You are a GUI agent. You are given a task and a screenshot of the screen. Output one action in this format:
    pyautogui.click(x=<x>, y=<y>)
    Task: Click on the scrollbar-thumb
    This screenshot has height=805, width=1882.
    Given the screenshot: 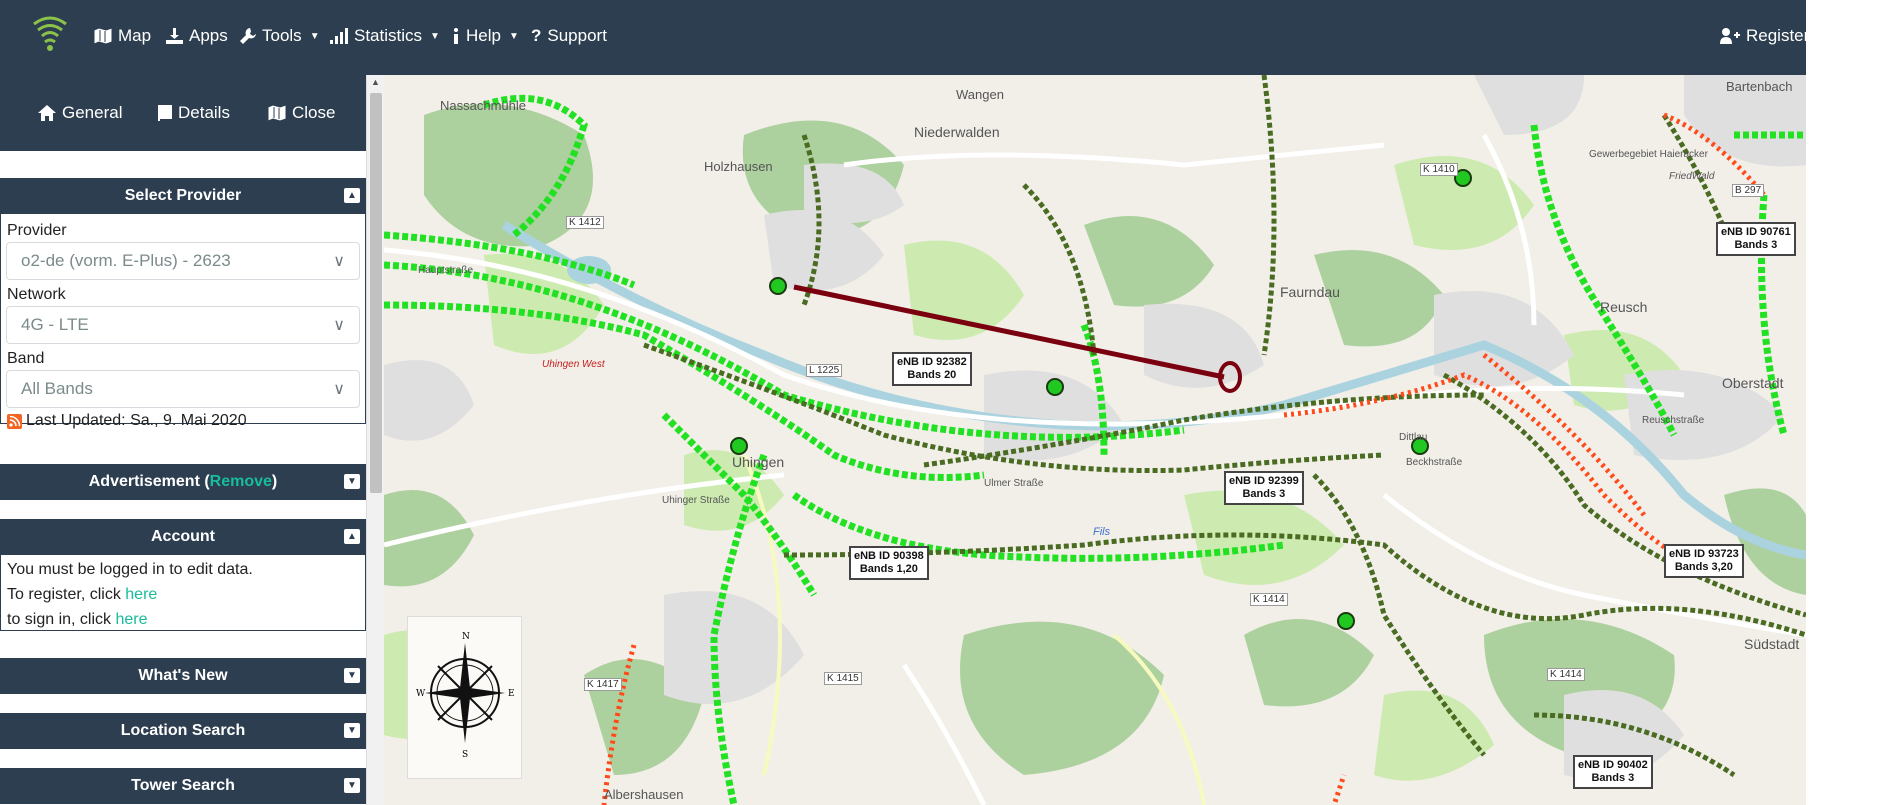 What is the action you would take?
    pyautogui.click(x=376, y=293)
    